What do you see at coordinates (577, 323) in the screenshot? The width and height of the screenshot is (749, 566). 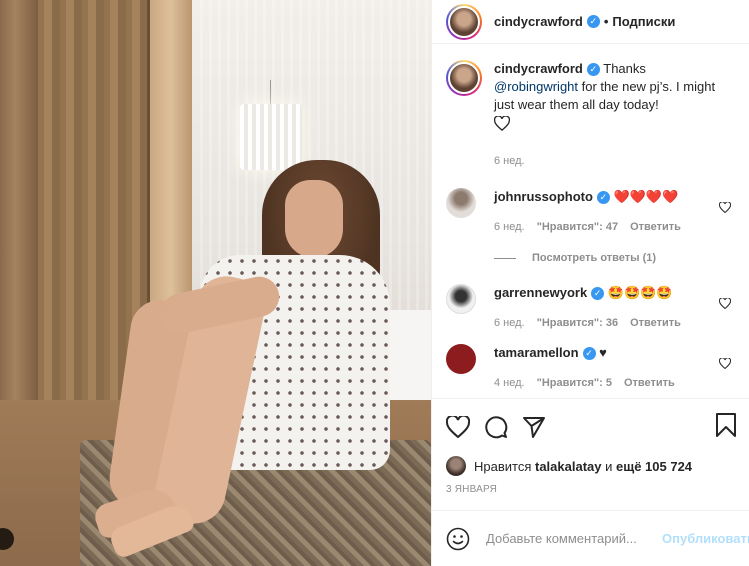 I see `comment-likes: "Нравится": 36` at bounding box center [577, 323].